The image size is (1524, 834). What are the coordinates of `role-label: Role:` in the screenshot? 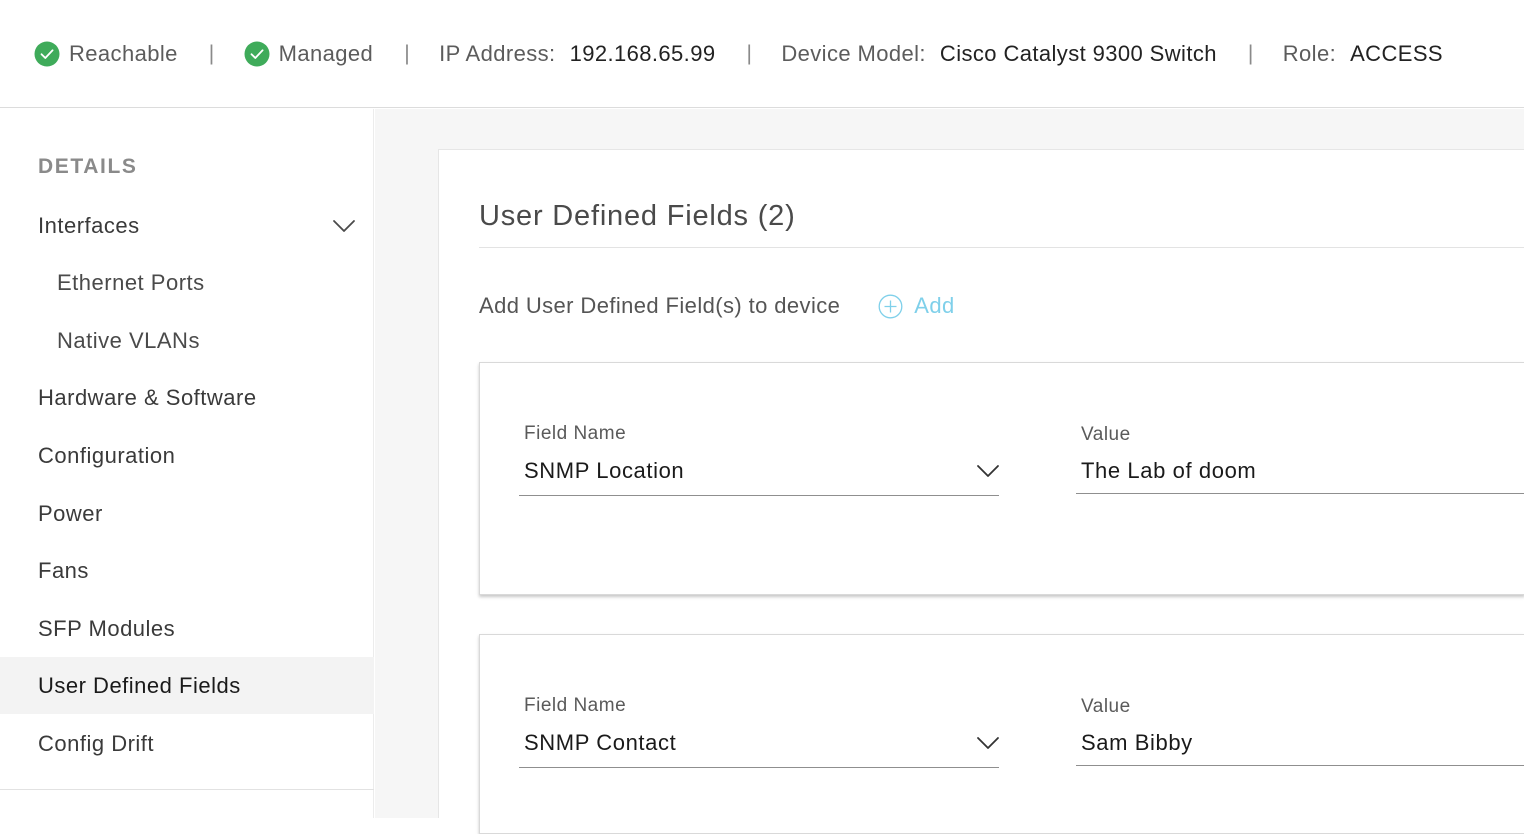 It's located at (1309, 53).